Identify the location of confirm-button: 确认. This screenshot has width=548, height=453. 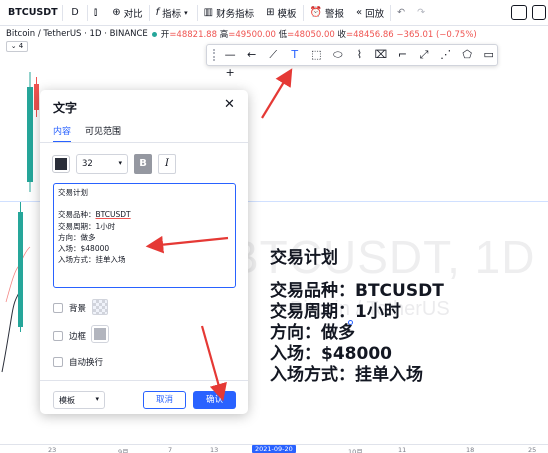
(214, 400).